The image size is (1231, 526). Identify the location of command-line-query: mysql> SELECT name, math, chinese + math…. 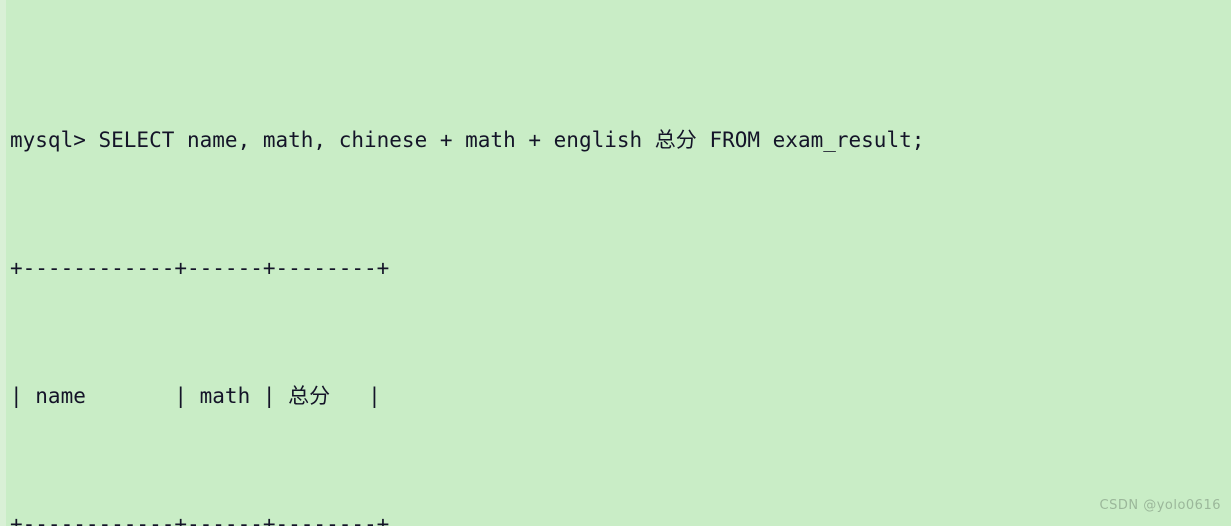
(467, 140).